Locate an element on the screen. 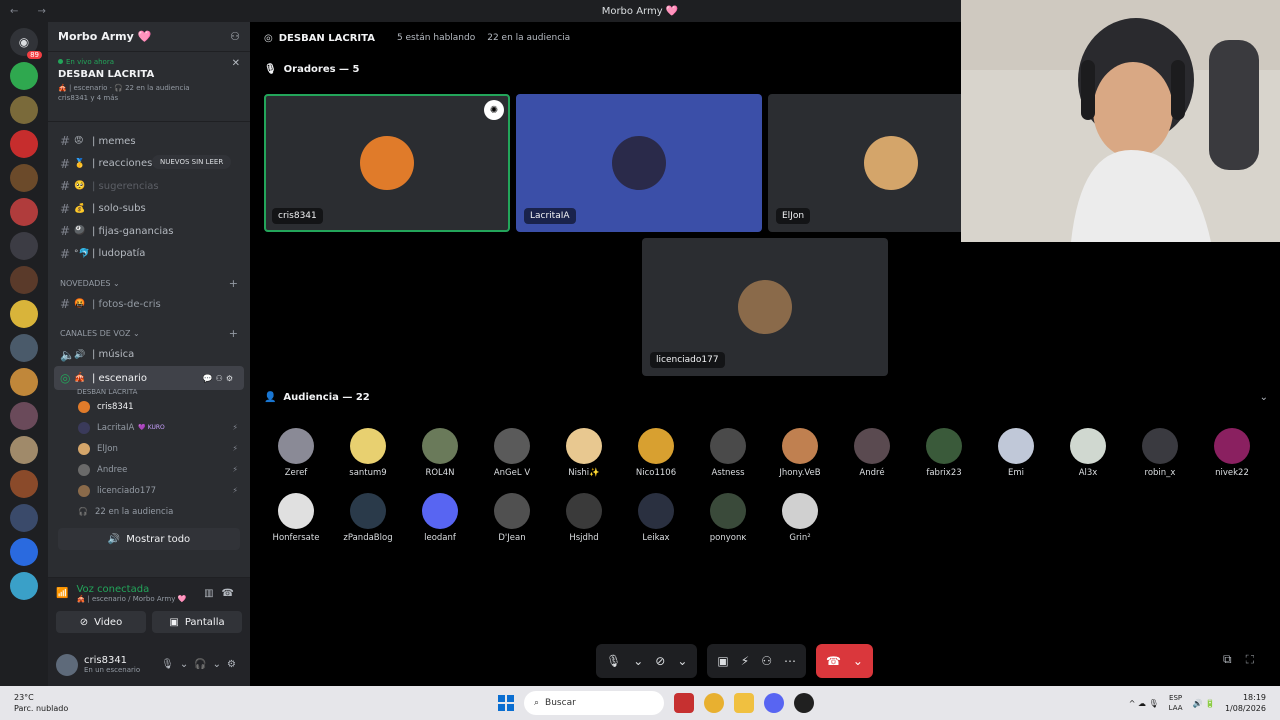  audience-member: fabrix23 is located at coordinates (944, 453).